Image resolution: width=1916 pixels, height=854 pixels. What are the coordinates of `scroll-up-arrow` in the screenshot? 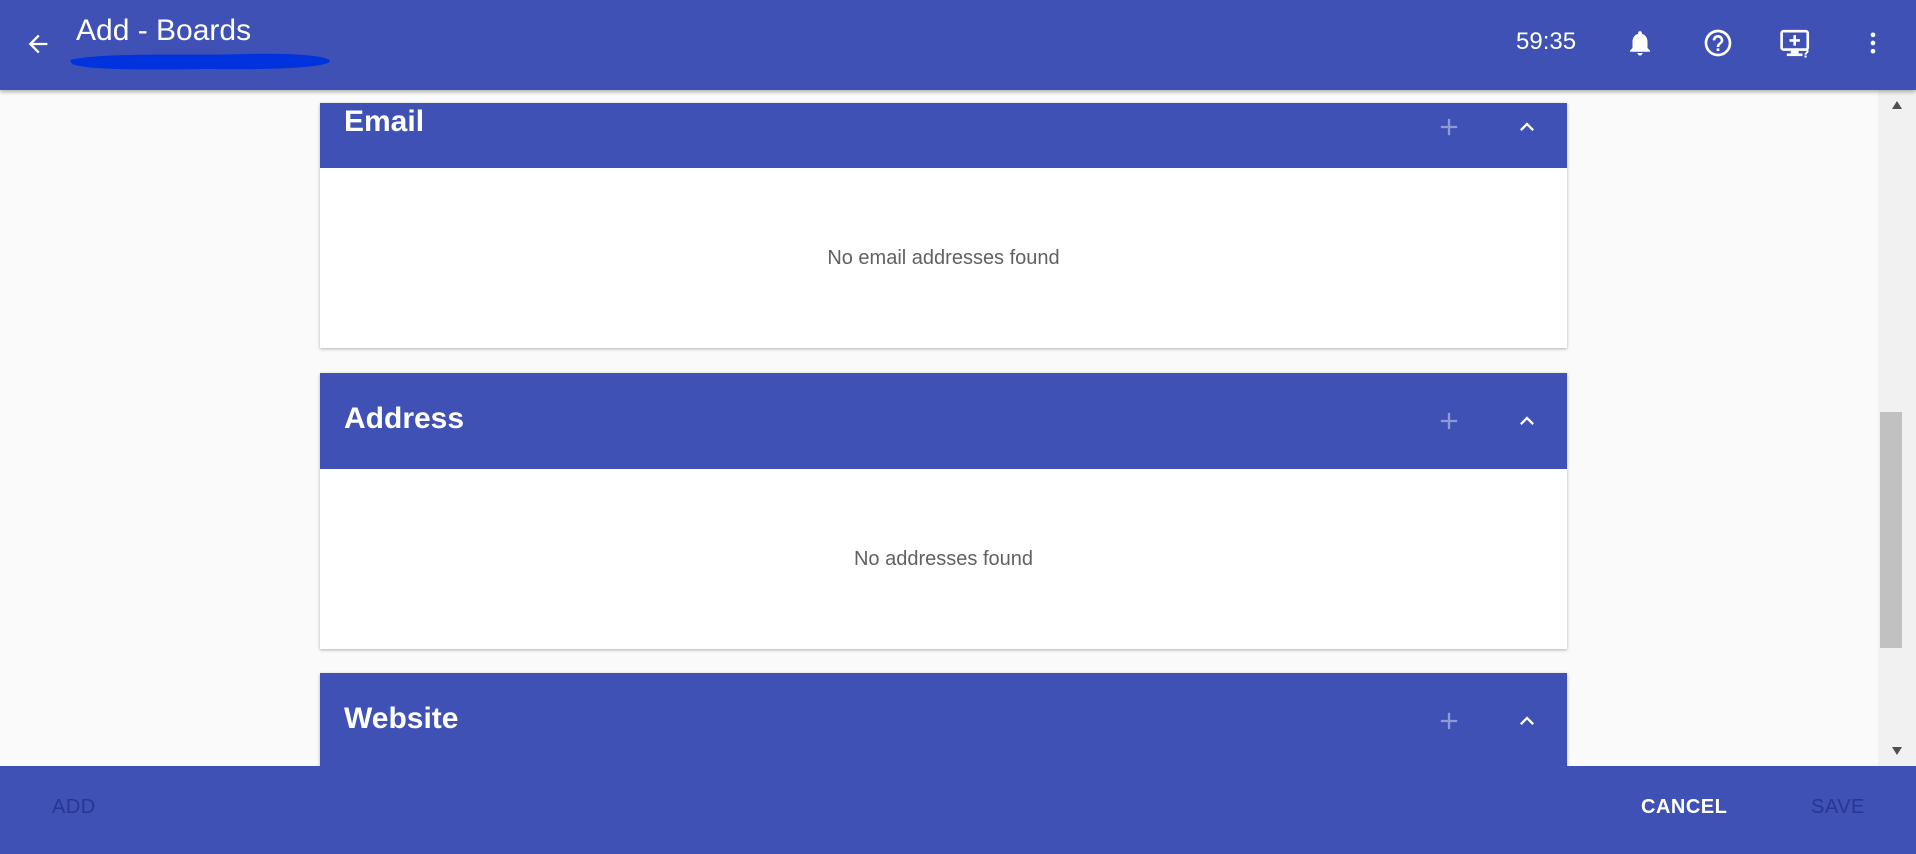 It's located at (1897, 105).